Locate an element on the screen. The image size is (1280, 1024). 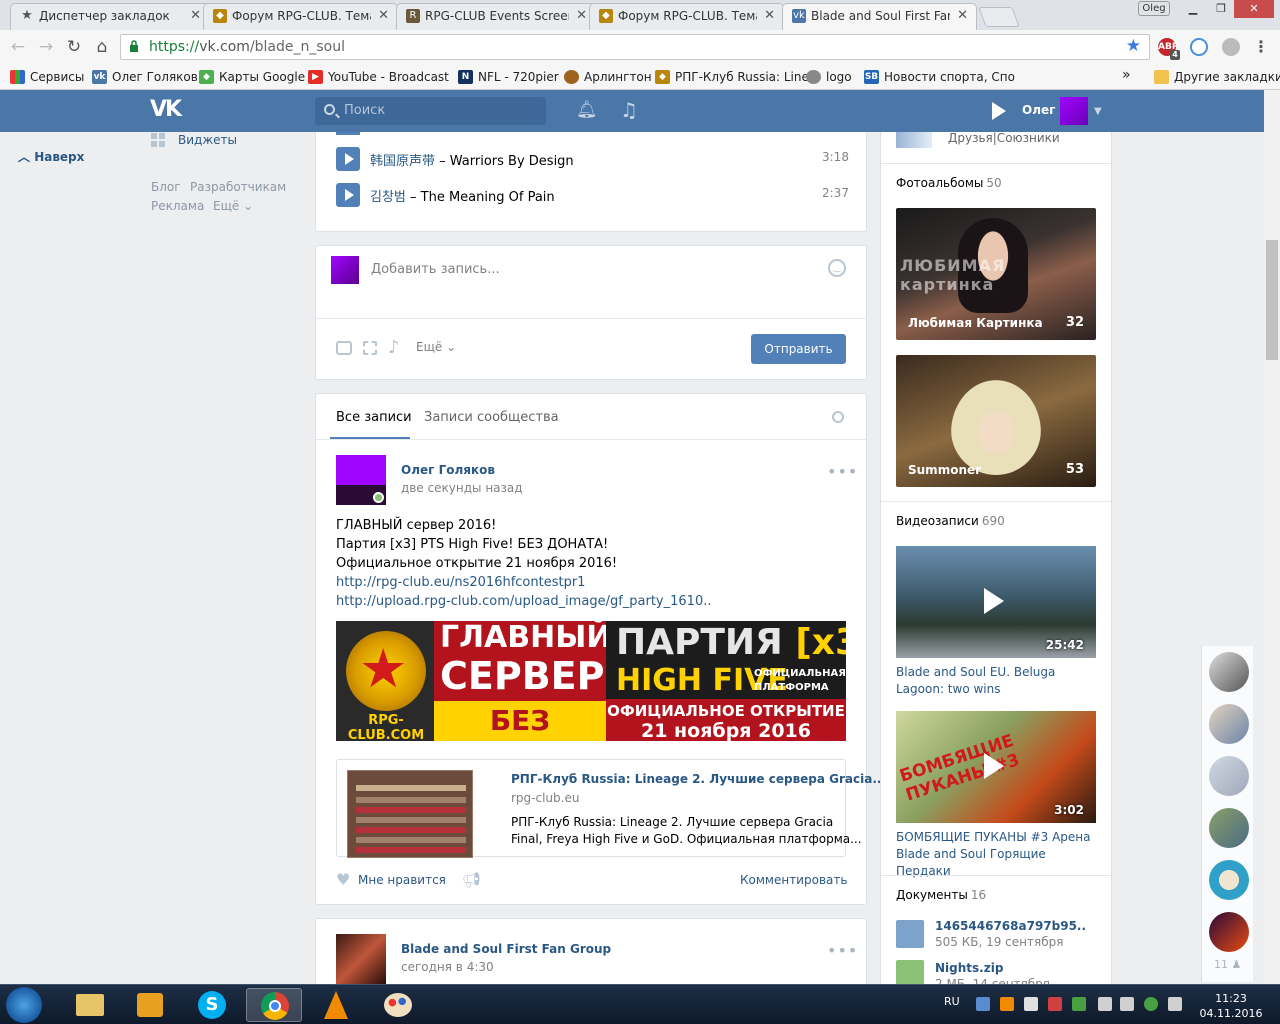
extension-icon is located at coordinates (1199, 47).